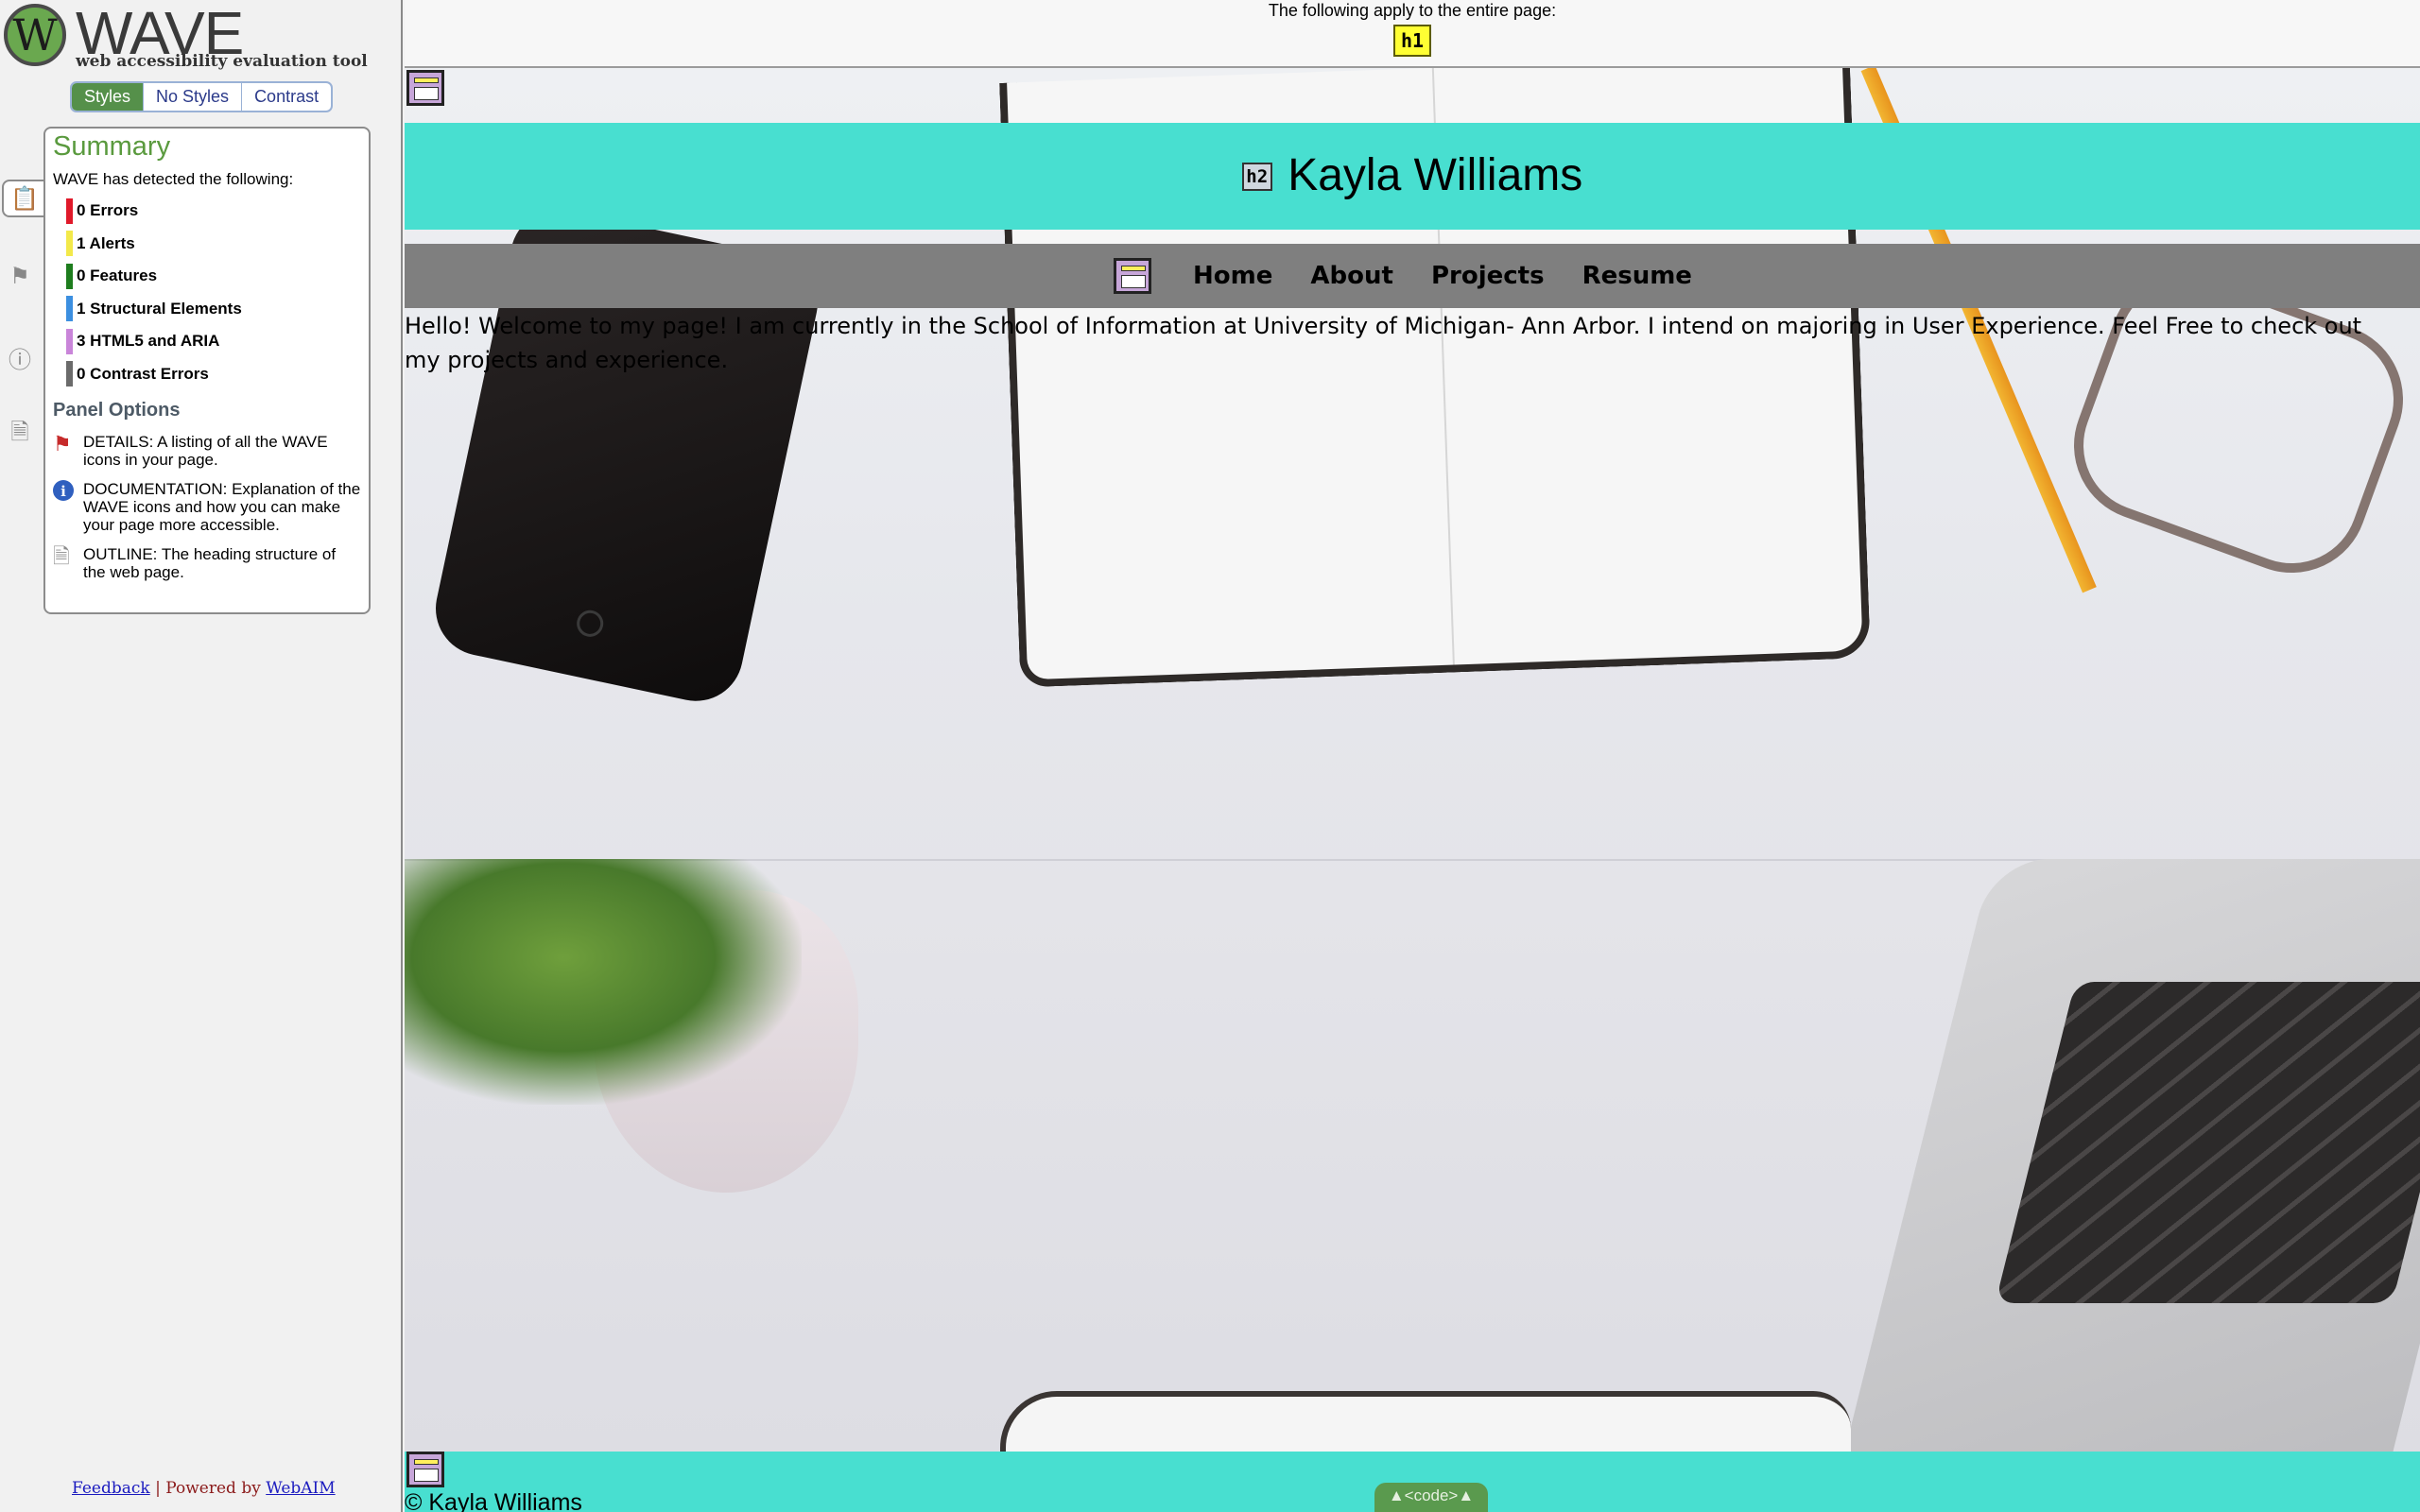 The width and height of the screenshot is (2420, 1512). Describe the element at coordinates (1435, 175) in the screenshot. I see `site-title: Kayla Williams` at that location.